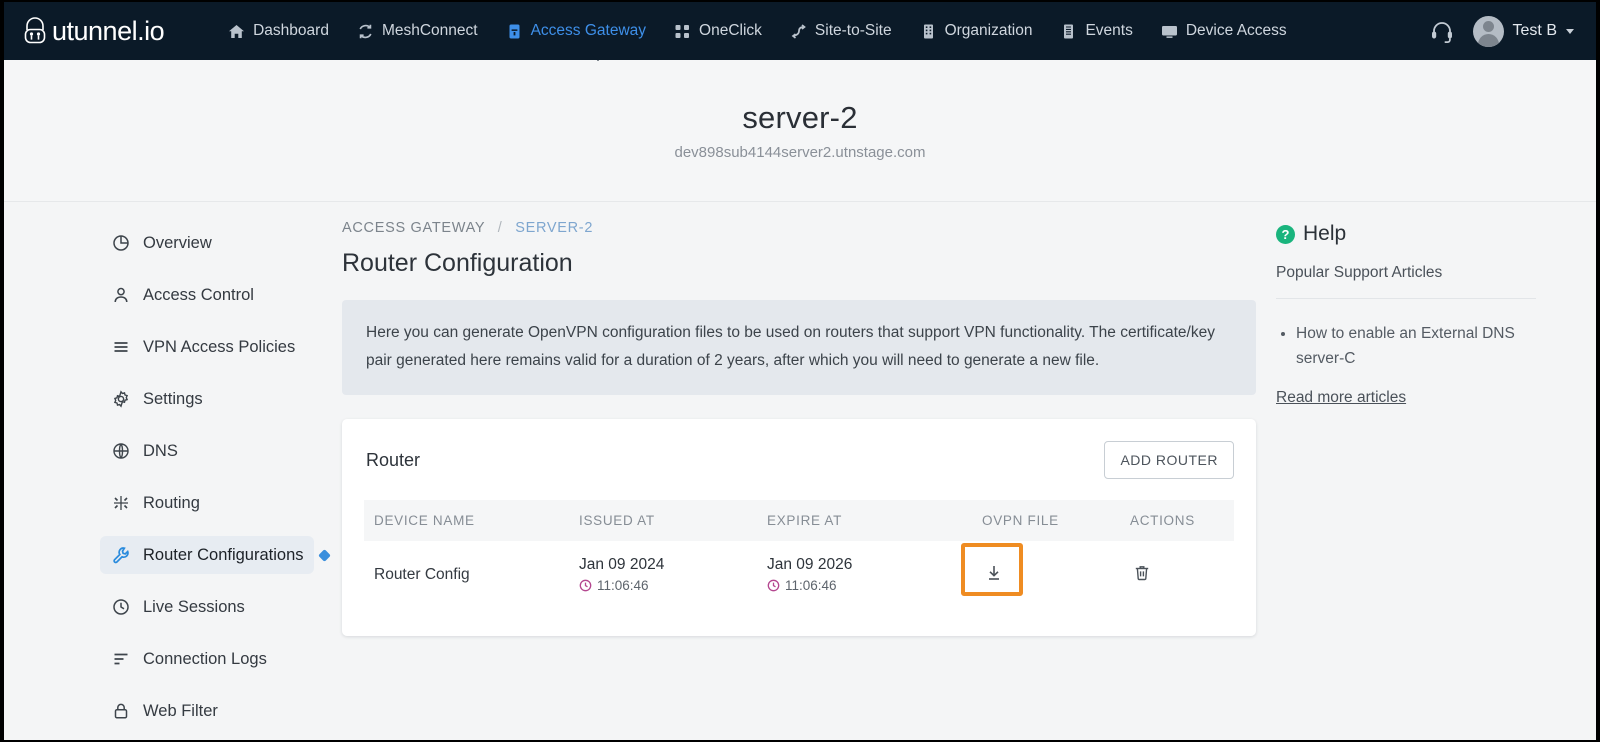 The height and width of the screenshot is (742, 1600). I want to click on help-article-list: How to enable an External DNS server-C, so click(1416, 346).